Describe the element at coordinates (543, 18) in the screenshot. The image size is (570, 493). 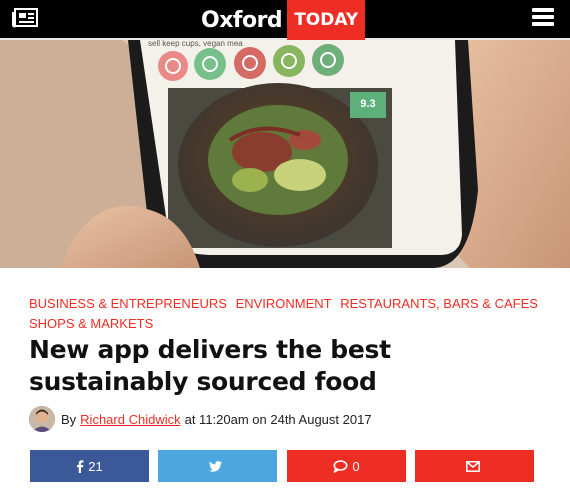
I see `hamburger-menu-icon` at that location.